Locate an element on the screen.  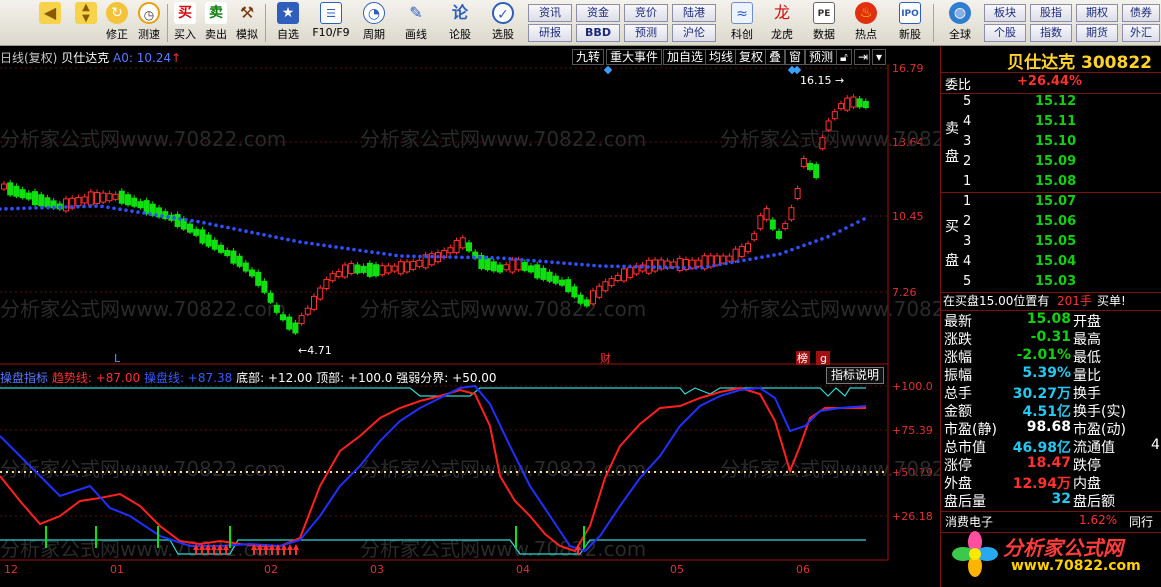
tool-add-watch: 加自选 is located at coordinates (685, 57).